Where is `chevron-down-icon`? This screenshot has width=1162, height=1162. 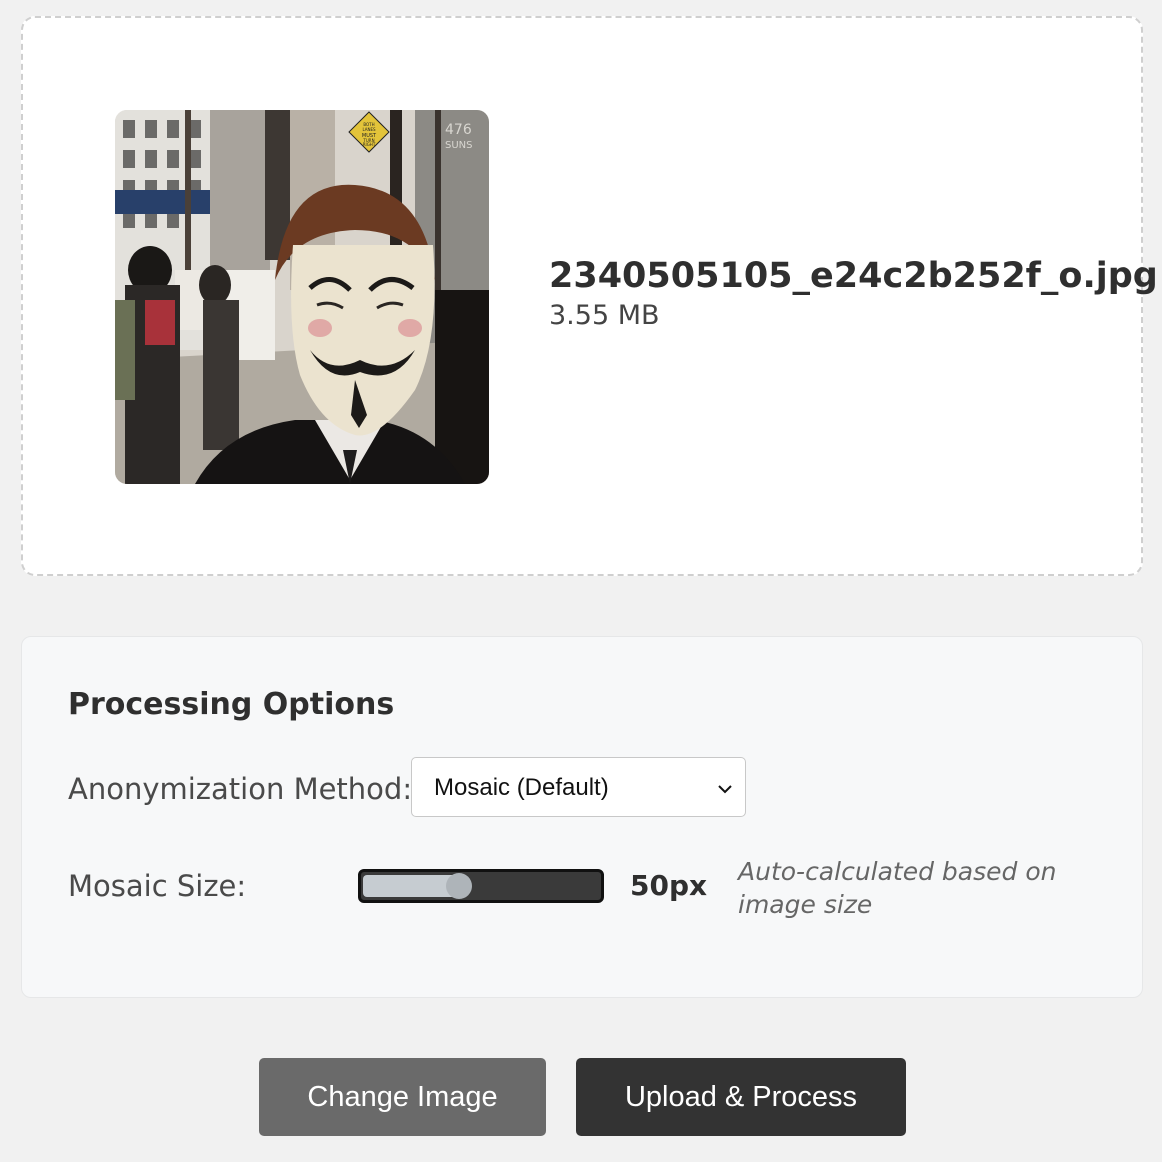 chevron-down-icon is located at coordinates (725, 789).